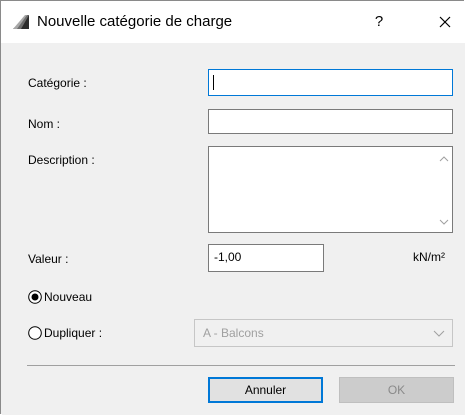 The image size is (465, 415). Describe the element at coordinates (213, 82) in the screenshot. I see `text-caret` at that location.